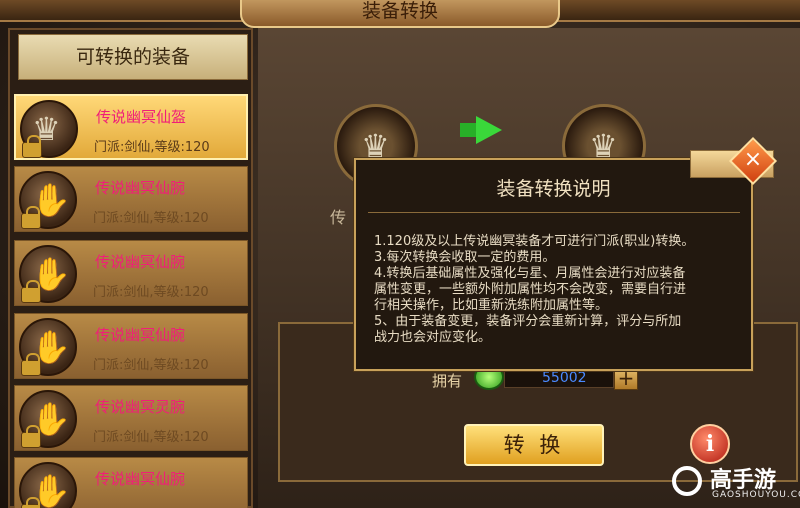 The image size is (800, 508). I want to click on close-icon: ×, so click(753, 161).